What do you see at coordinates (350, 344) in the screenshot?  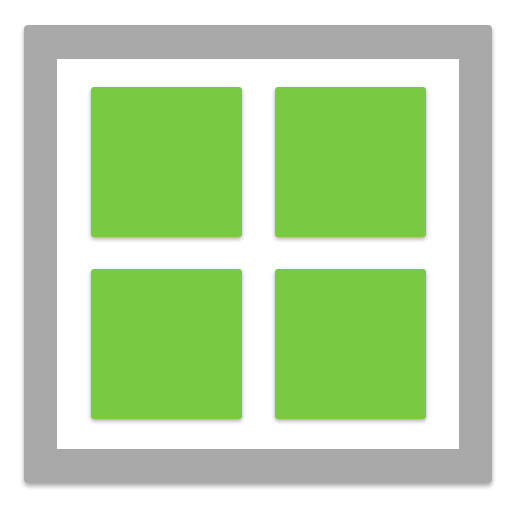 I see `grid-tile-bottom-right` at bounding box center [350, 344].